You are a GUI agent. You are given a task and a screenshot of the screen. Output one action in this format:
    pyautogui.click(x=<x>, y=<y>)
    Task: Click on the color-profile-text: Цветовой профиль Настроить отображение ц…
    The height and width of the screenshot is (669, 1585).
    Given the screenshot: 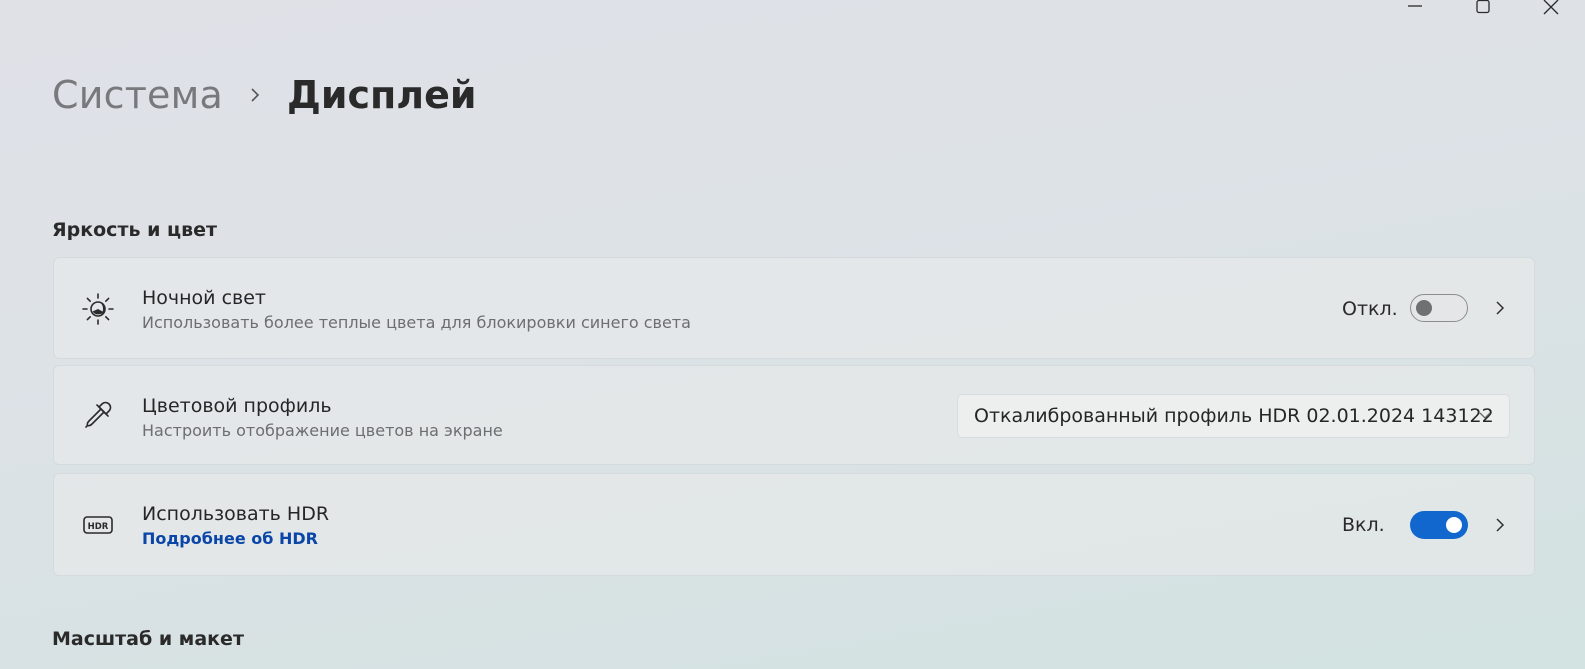 What is the action you would take?
    pyautogui.click(x=322, y=417)
    